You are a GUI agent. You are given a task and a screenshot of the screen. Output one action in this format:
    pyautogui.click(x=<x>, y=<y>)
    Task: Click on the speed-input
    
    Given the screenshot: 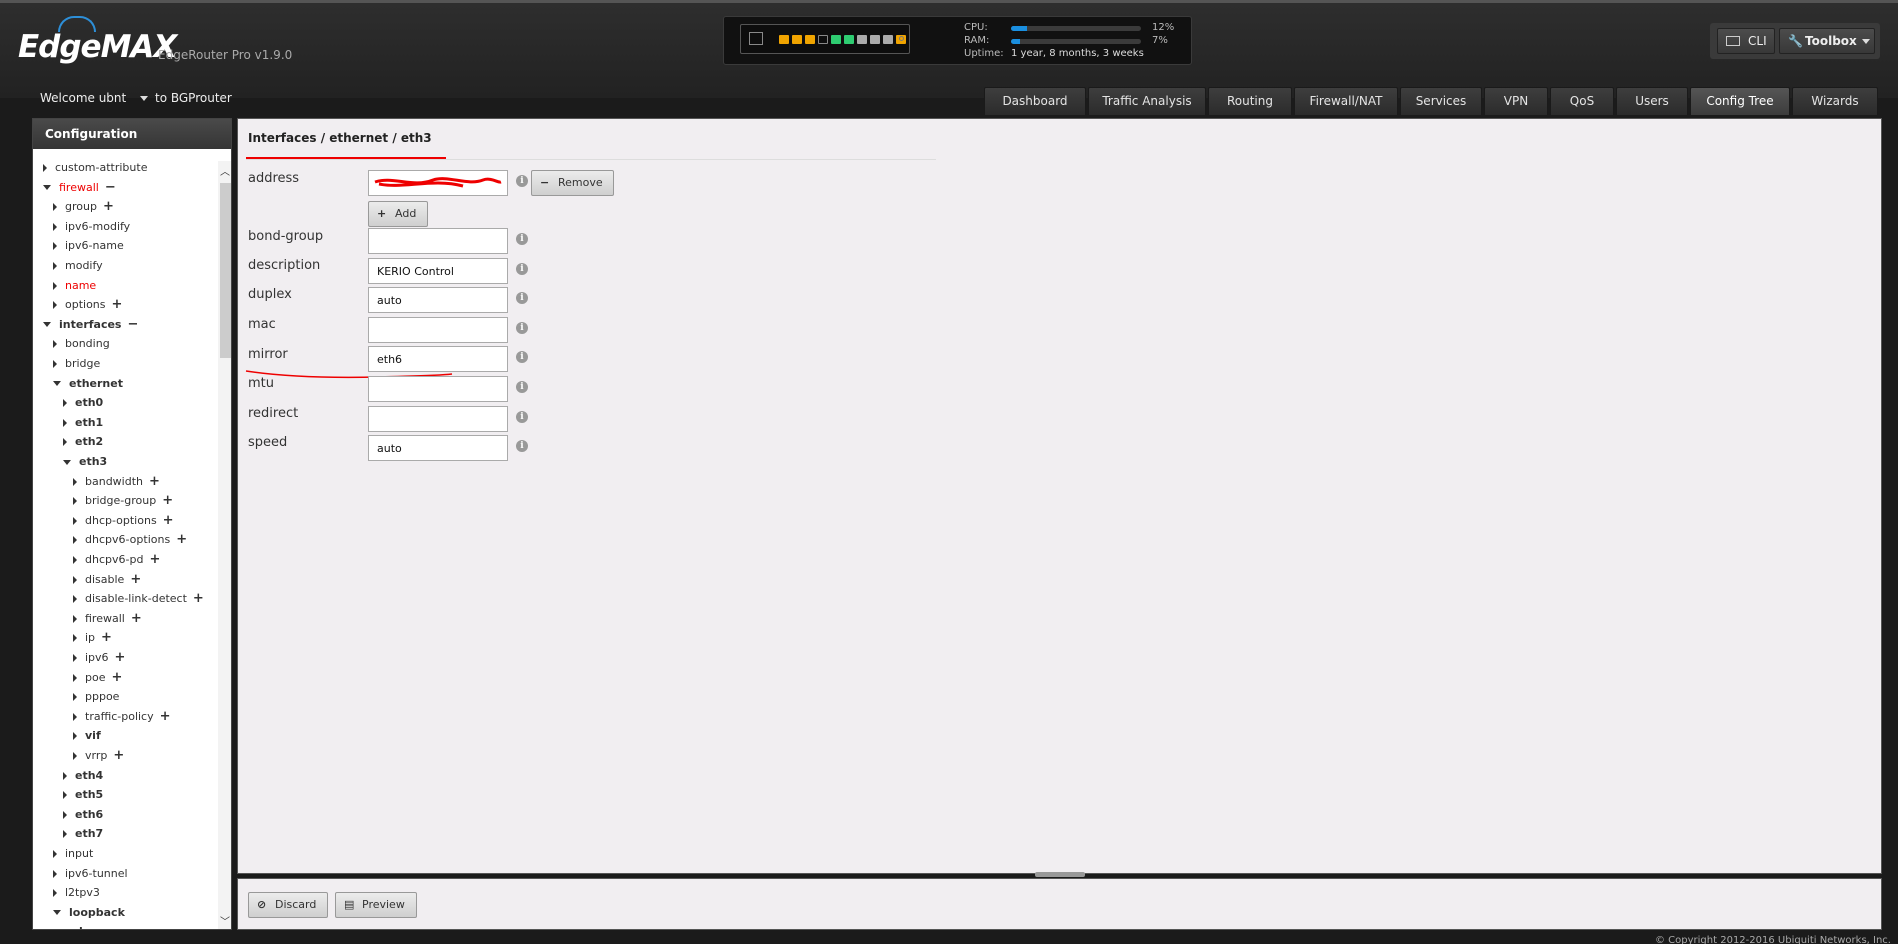 What is the action you would take?
    pyautogui.click(x=438, y=448)
    